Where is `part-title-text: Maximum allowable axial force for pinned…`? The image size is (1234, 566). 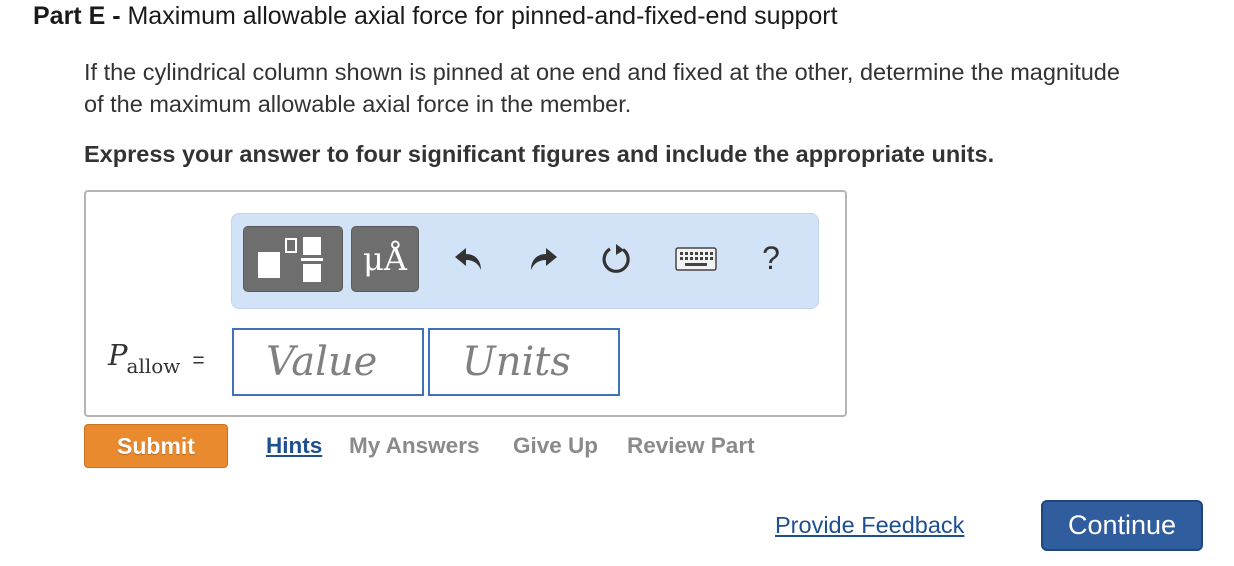
part-title-text: Maximum allowable axial force for pinned… is located at coordinates (482, 16).